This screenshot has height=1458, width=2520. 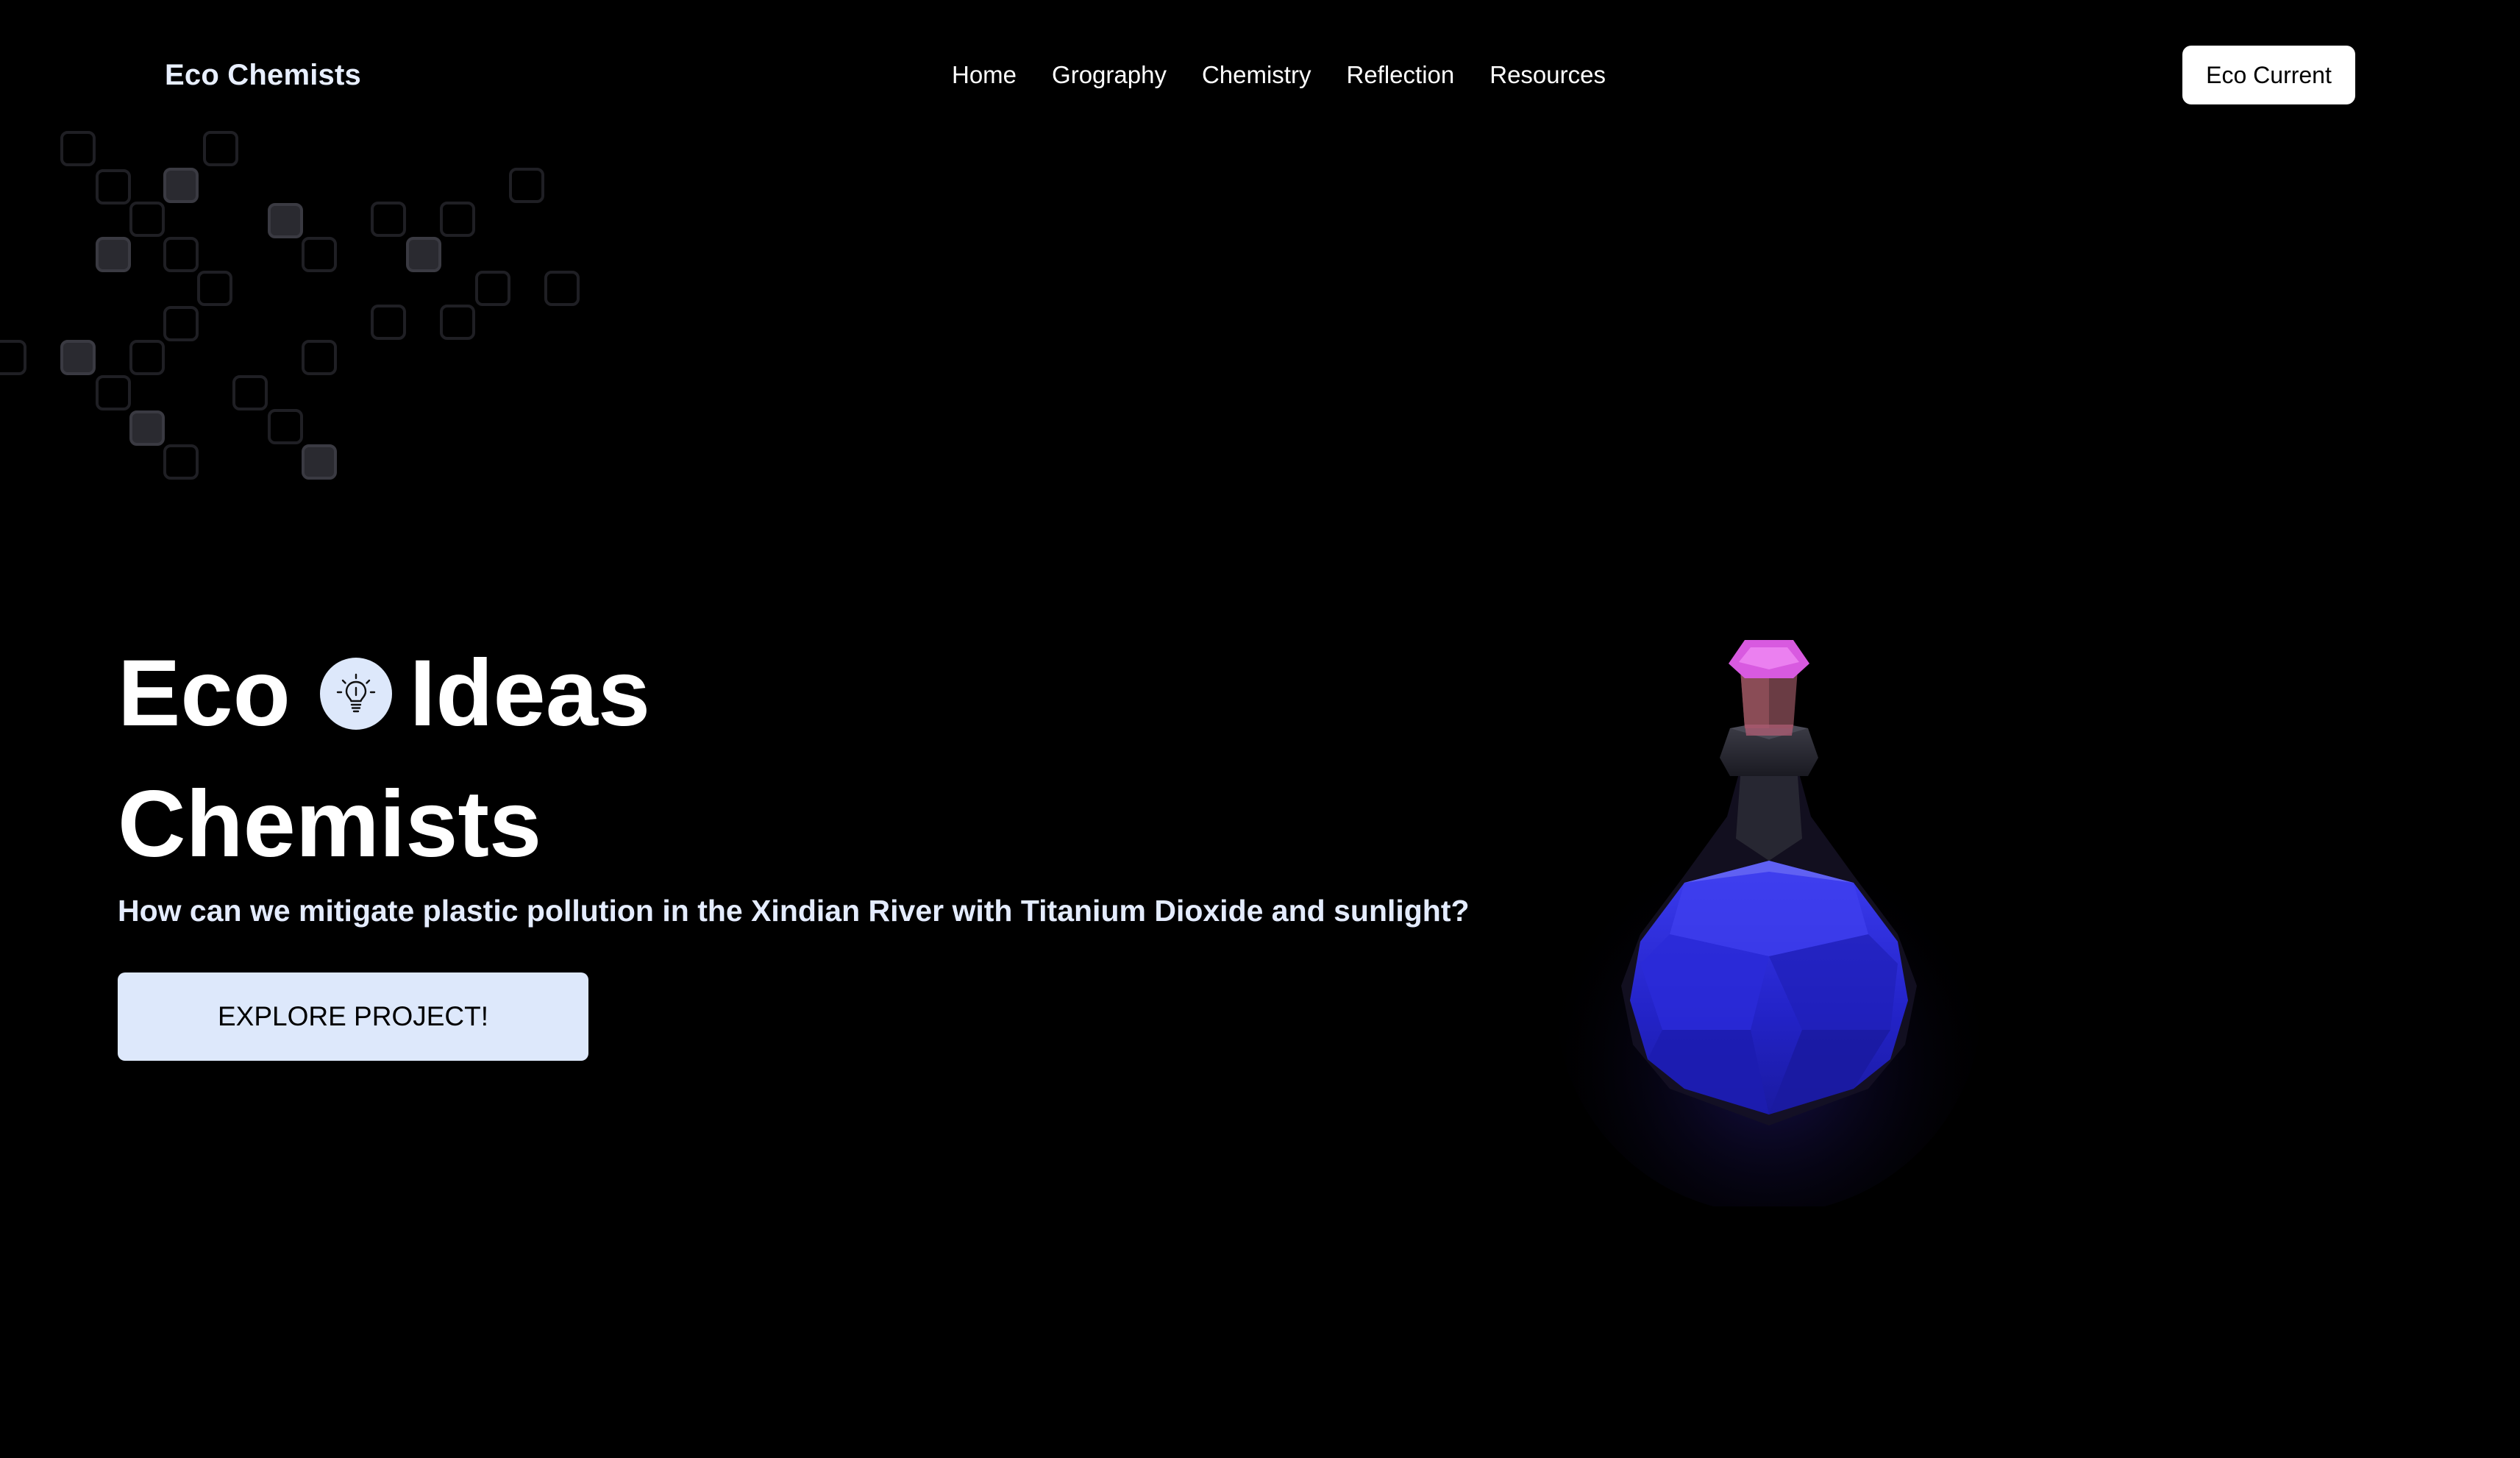 I want to click on site-logo: Eco Chemists, so click(x=263, y=75).